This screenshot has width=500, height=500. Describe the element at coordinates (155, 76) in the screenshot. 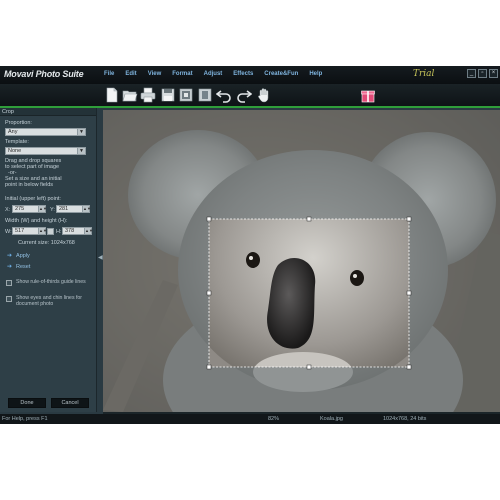

I see `menu-view: View` at that location.